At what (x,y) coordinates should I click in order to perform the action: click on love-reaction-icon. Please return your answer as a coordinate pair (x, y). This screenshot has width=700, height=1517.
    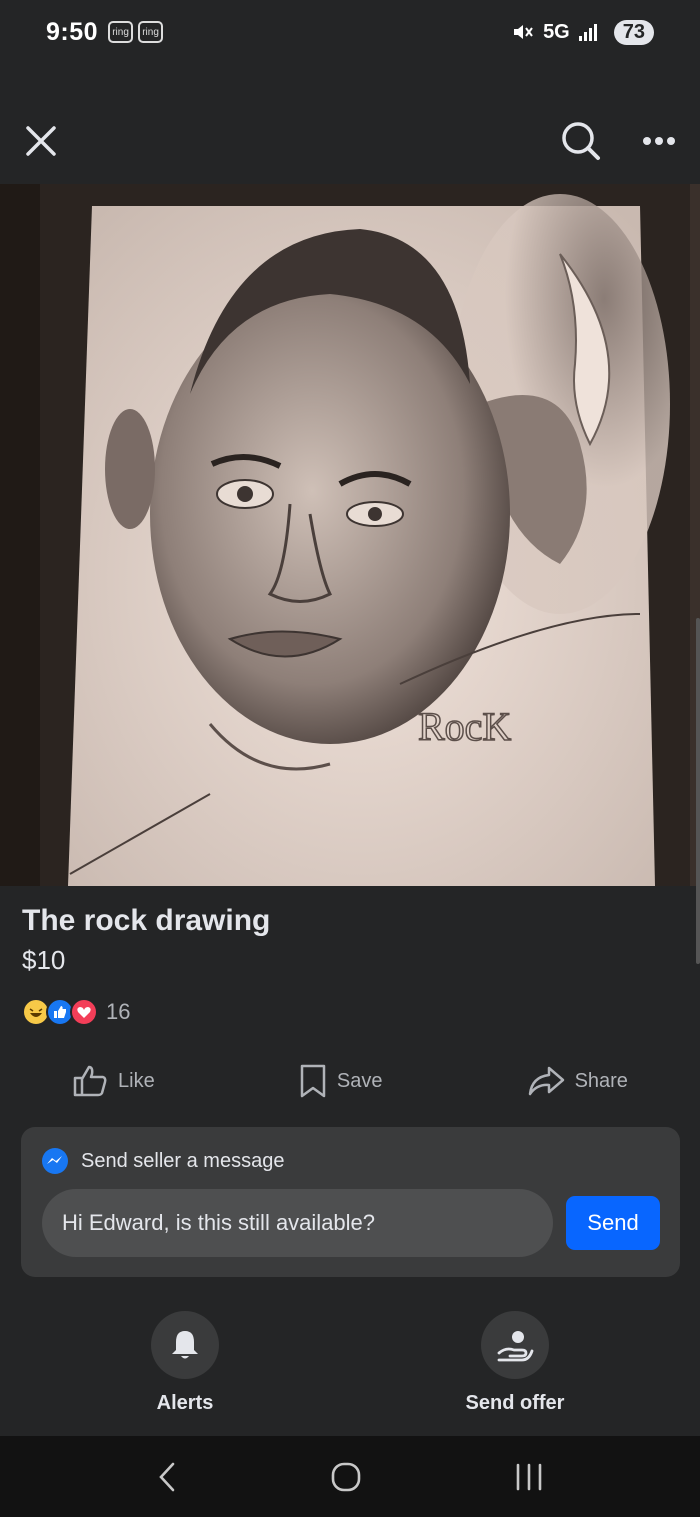
    Looking at the image, I should click on (84, 1012).